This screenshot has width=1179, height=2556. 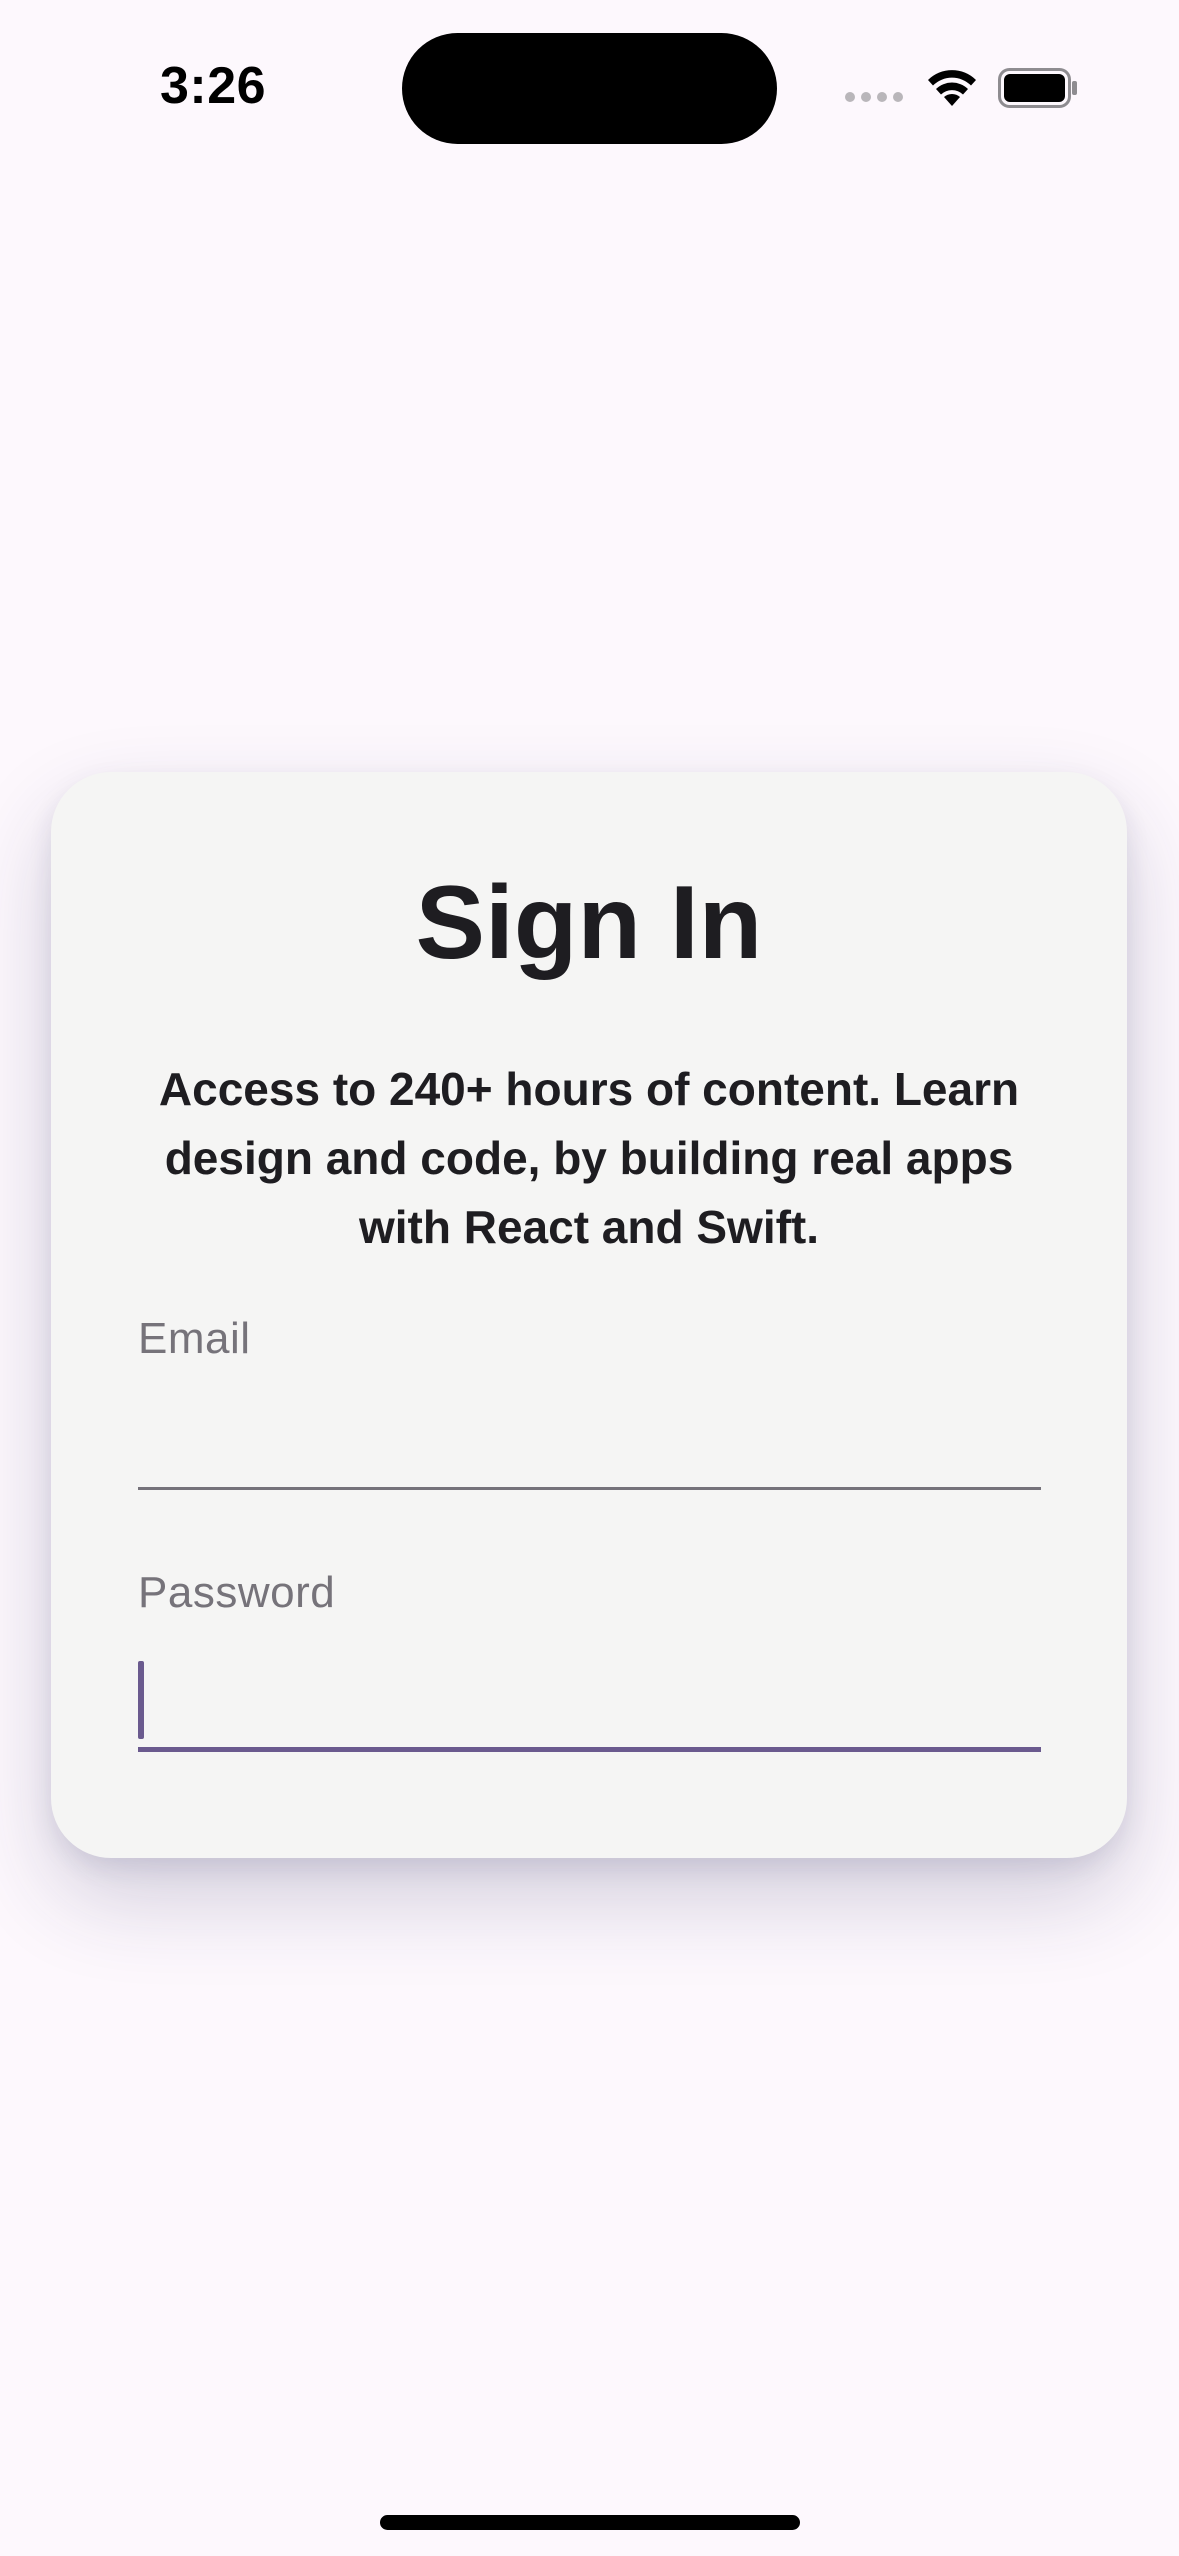 What do you see at coordinates (589, 1443) in the screenshot?
I see `email-field` at bounding box center [589, 1443].